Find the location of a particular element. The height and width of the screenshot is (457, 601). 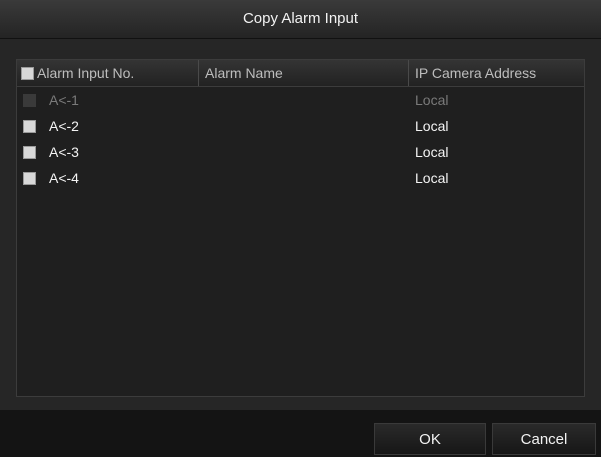

dialog-title: Copy Alarm Input is located at coordinates (300, 19).